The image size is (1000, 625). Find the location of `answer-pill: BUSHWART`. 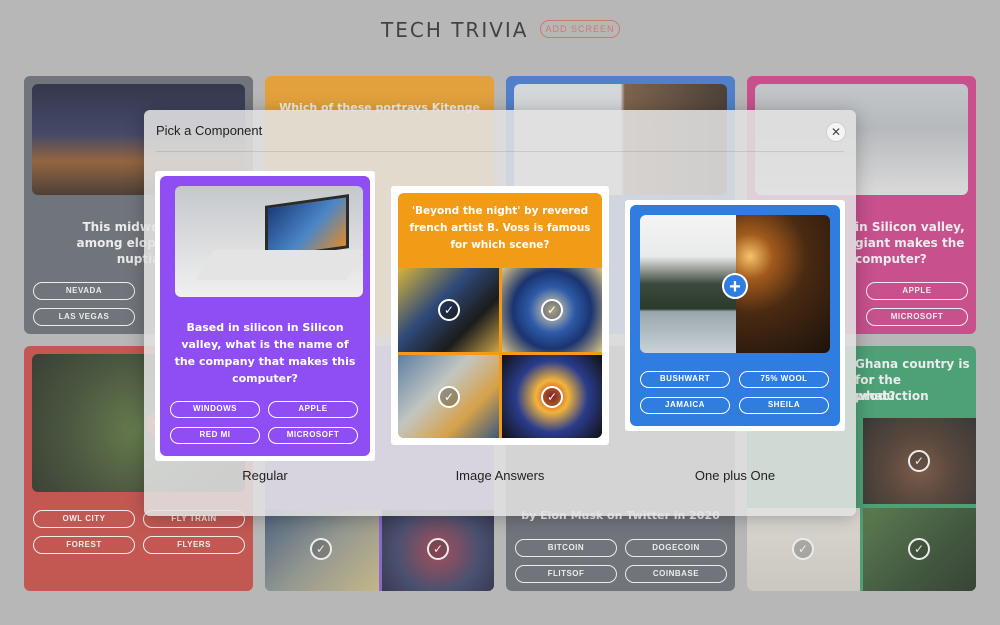

answer-pill: BUSHWART is located at coordinates (685, 379).